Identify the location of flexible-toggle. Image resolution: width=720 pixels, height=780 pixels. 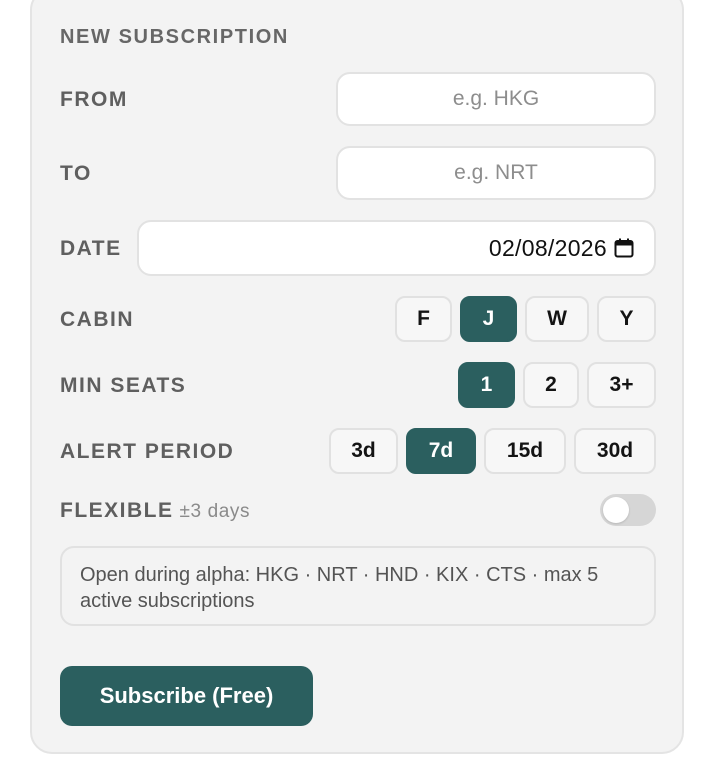
(628, 510).